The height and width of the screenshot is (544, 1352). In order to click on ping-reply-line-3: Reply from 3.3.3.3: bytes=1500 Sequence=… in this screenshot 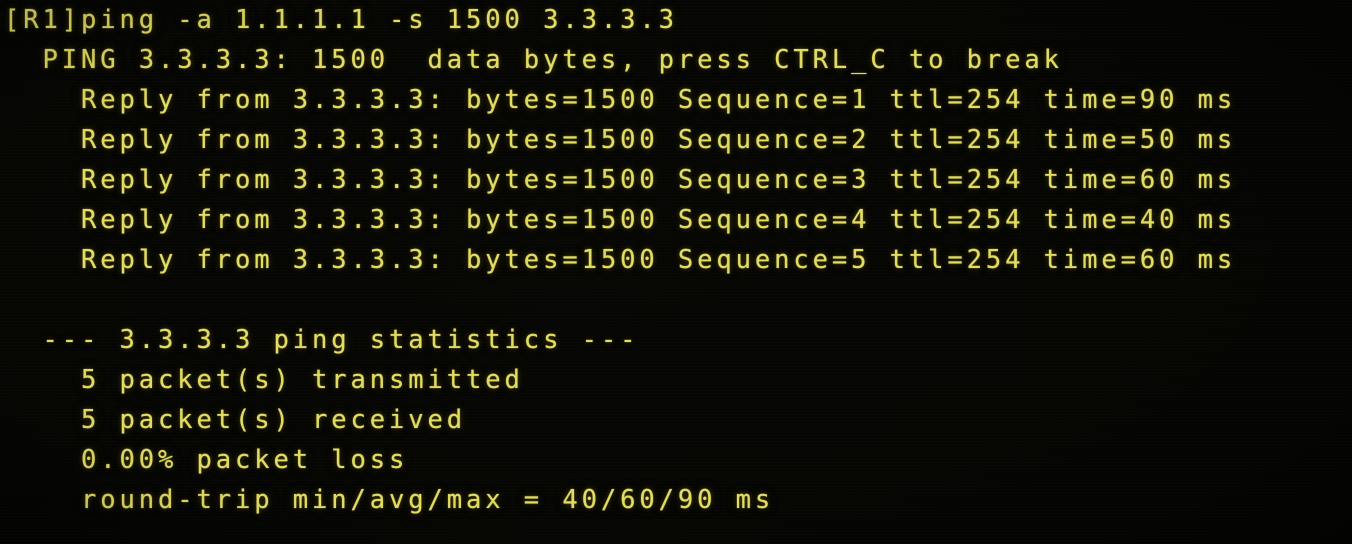, I will do `click(620, 180)`.